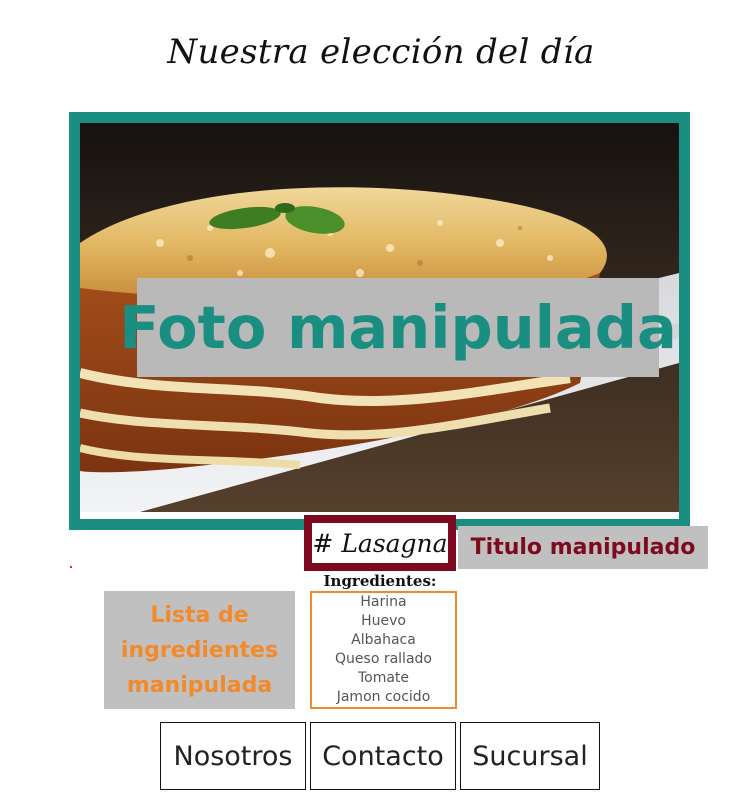 This screenshot has height=797, width=746. Describe the element at coordinates (383, 659) in the screenshot. I see `ingredient-item: Queso rallado` at that location.